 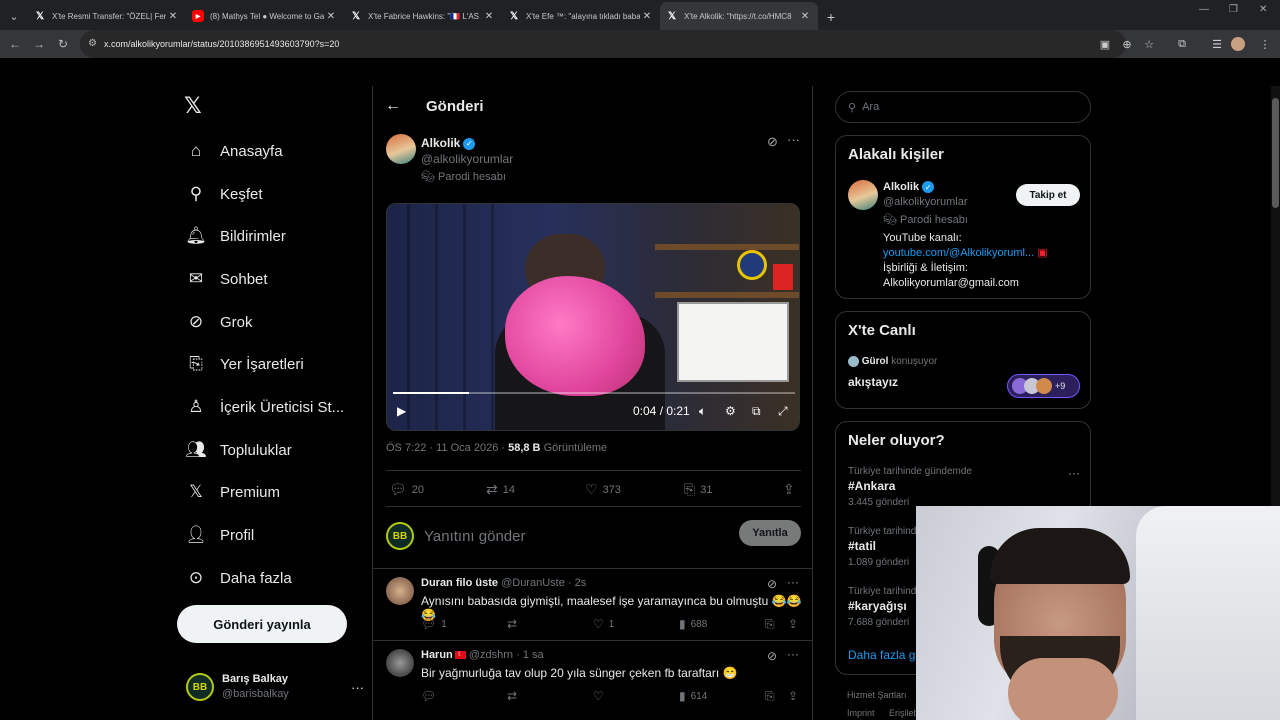 What do you see at coordinates (594, 393) in the screenshot?
I see `video-progress-bar` at bounding box center [594, 393].